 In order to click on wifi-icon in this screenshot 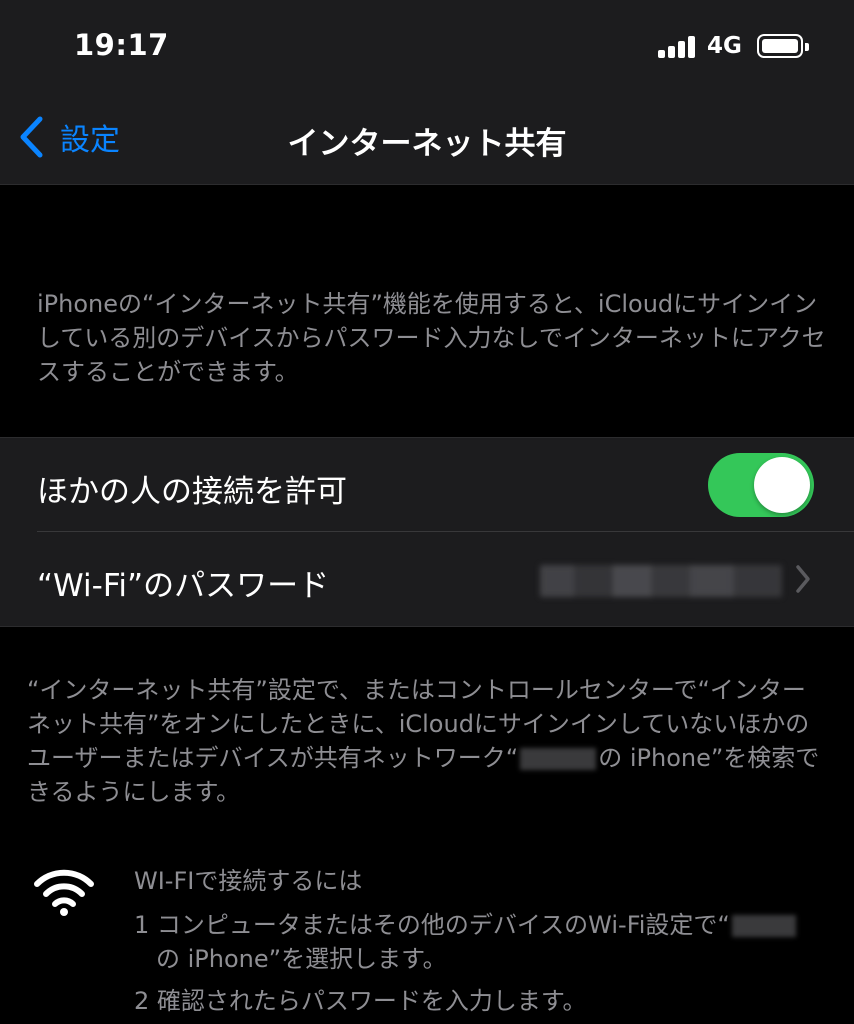, I will do `click(64, 892)`.